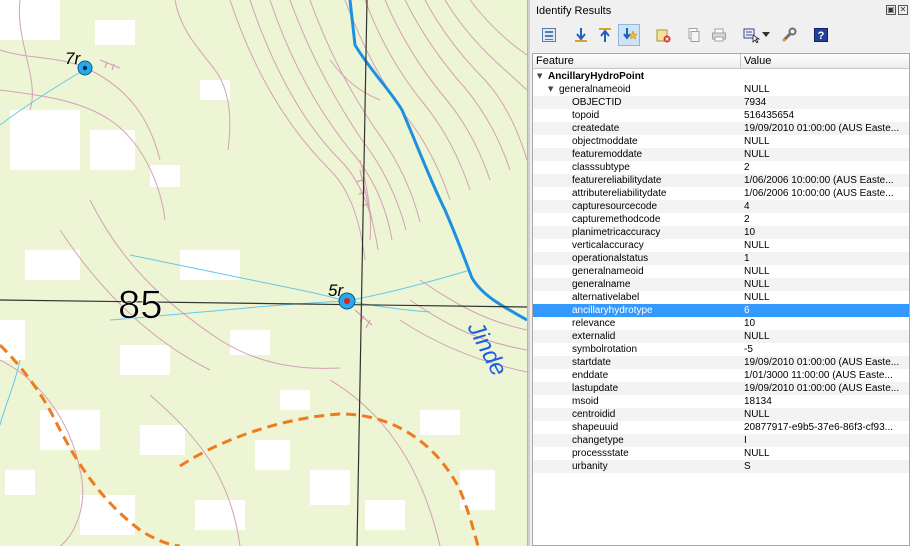  Describe the element at coordinates (789, 35) in the screenshot. I see `settings-wrench-icon` at that location.